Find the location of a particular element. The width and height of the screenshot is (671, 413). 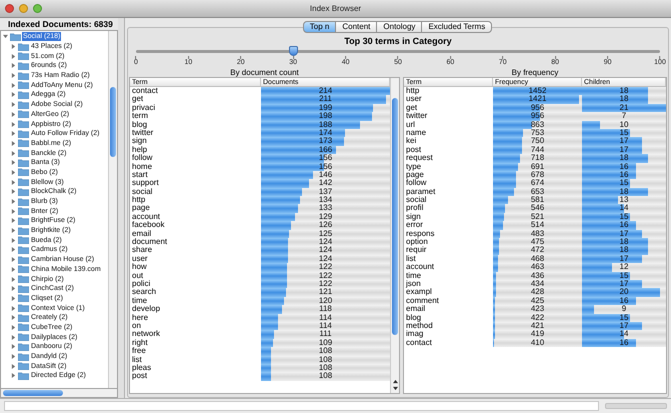

tab: Ontology is located at coordinates (399, 27).